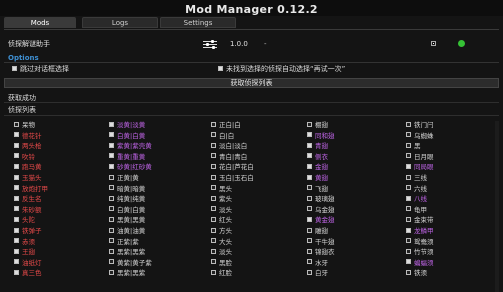  Describe the element at coordinates (497, 206) in the screenshot. I see `scrollbar` at that location.